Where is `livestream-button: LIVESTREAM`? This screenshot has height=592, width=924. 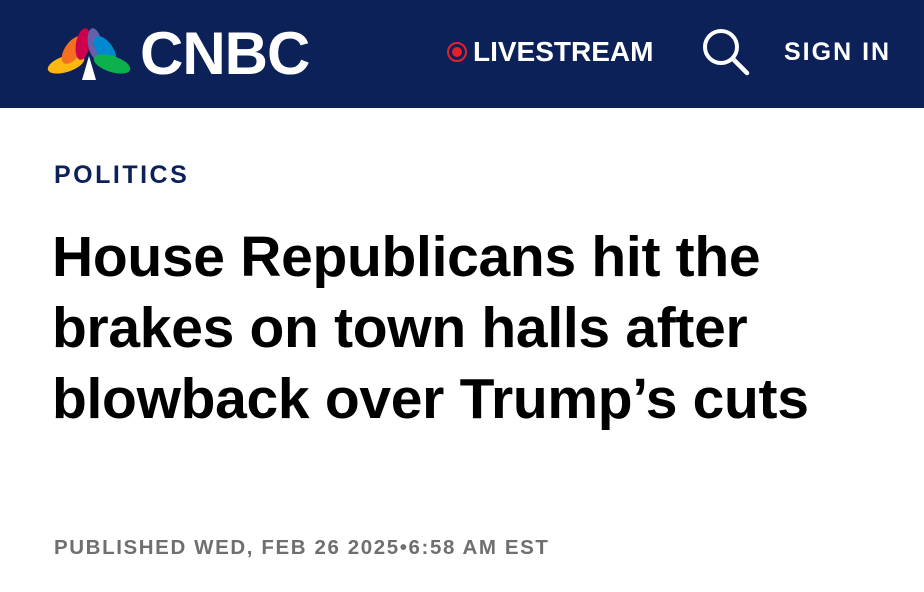
livestream-button: LIVESTREAM is located at coordinates (550, 52).